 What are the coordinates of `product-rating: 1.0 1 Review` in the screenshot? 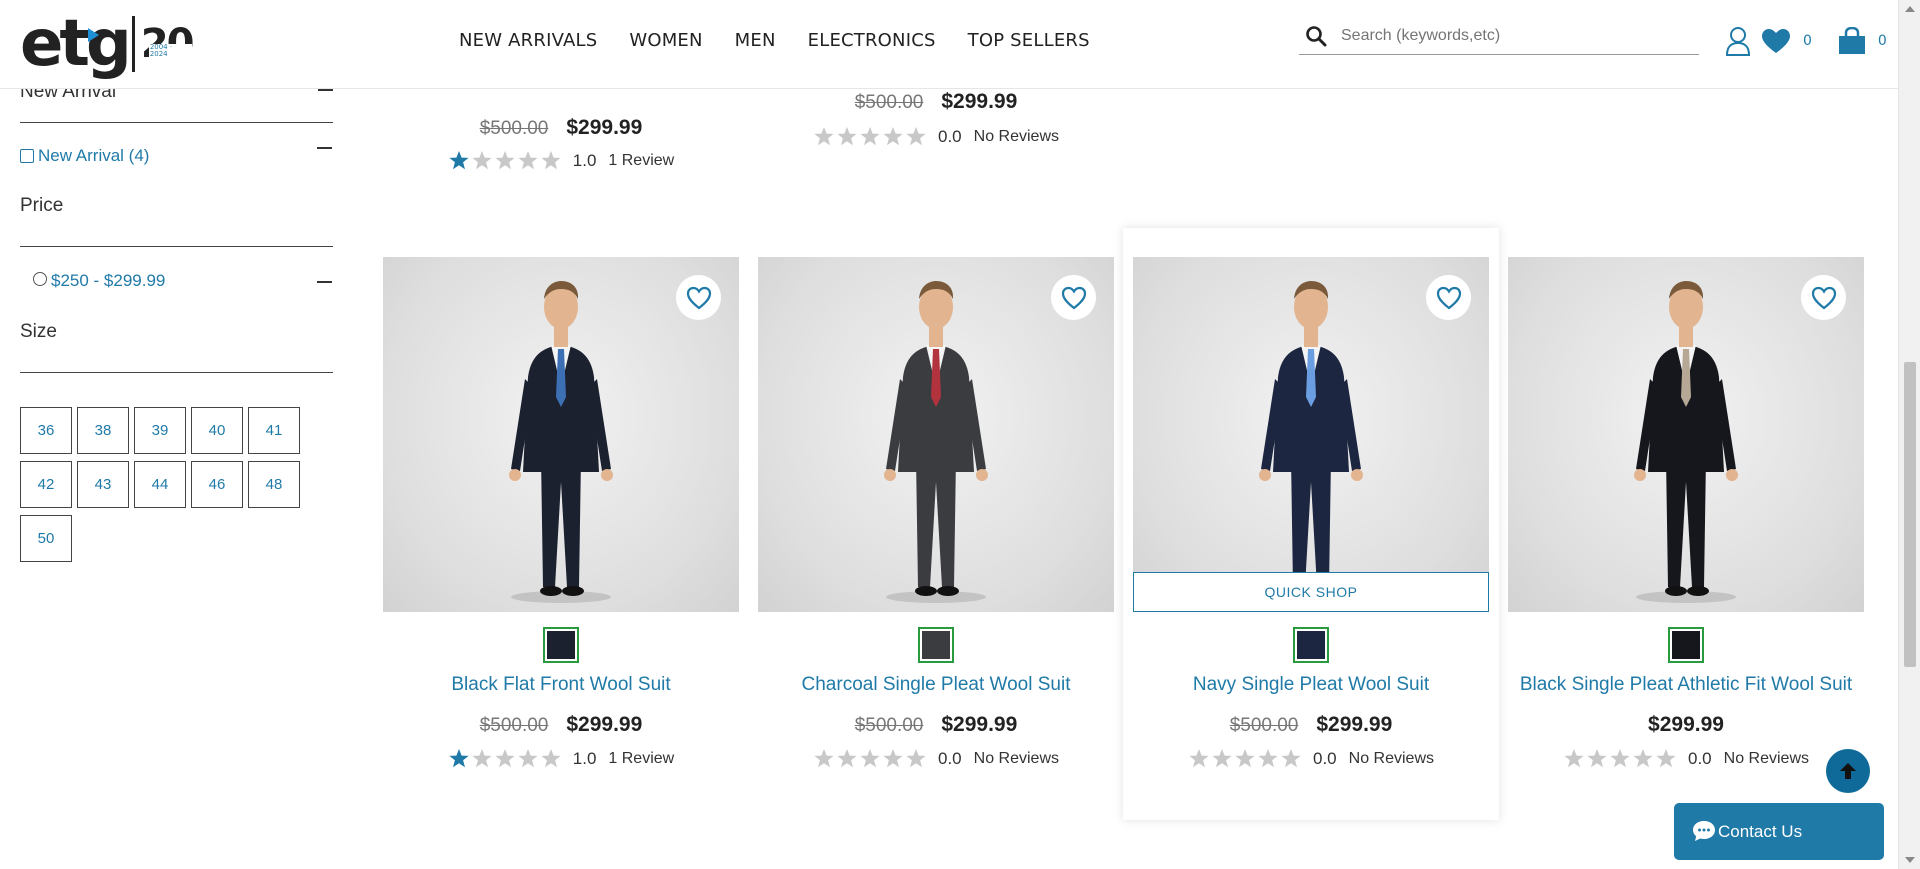 It's located at (561, 758).